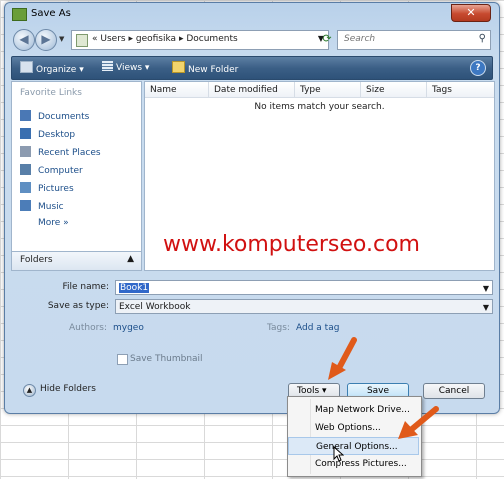  What do you see at coordinates (129, 68) in the screenshot?
I see `views-label: Views` at bounding box center [129, 68].